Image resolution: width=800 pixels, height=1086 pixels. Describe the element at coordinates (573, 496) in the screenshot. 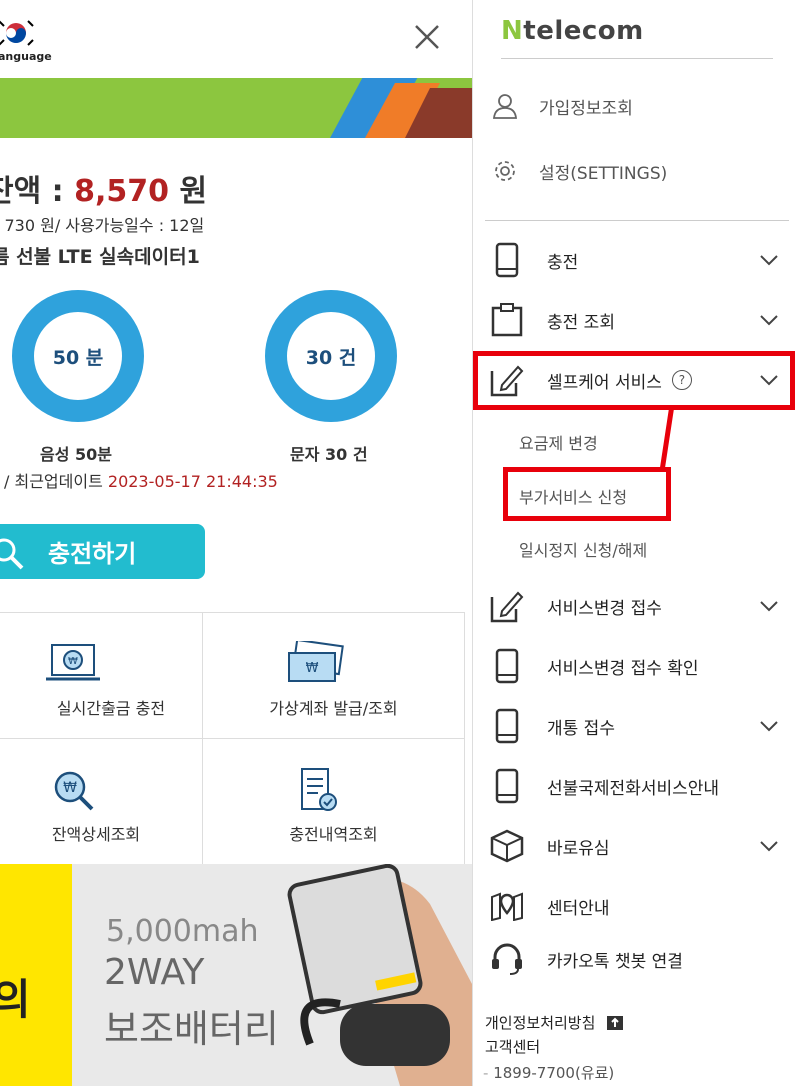

I see `submenu-item-addon-service: 부가서비스 신청` at that location.